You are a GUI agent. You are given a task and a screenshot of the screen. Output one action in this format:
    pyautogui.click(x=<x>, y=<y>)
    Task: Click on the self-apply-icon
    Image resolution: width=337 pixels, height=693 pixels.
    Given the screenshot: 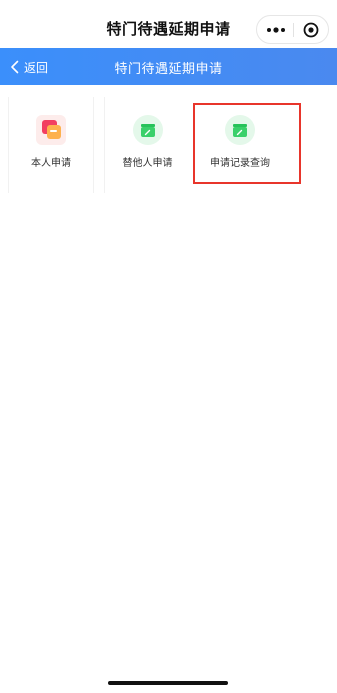 What is the action you would take?
    pyautogui.click(x=51, y=130)
    